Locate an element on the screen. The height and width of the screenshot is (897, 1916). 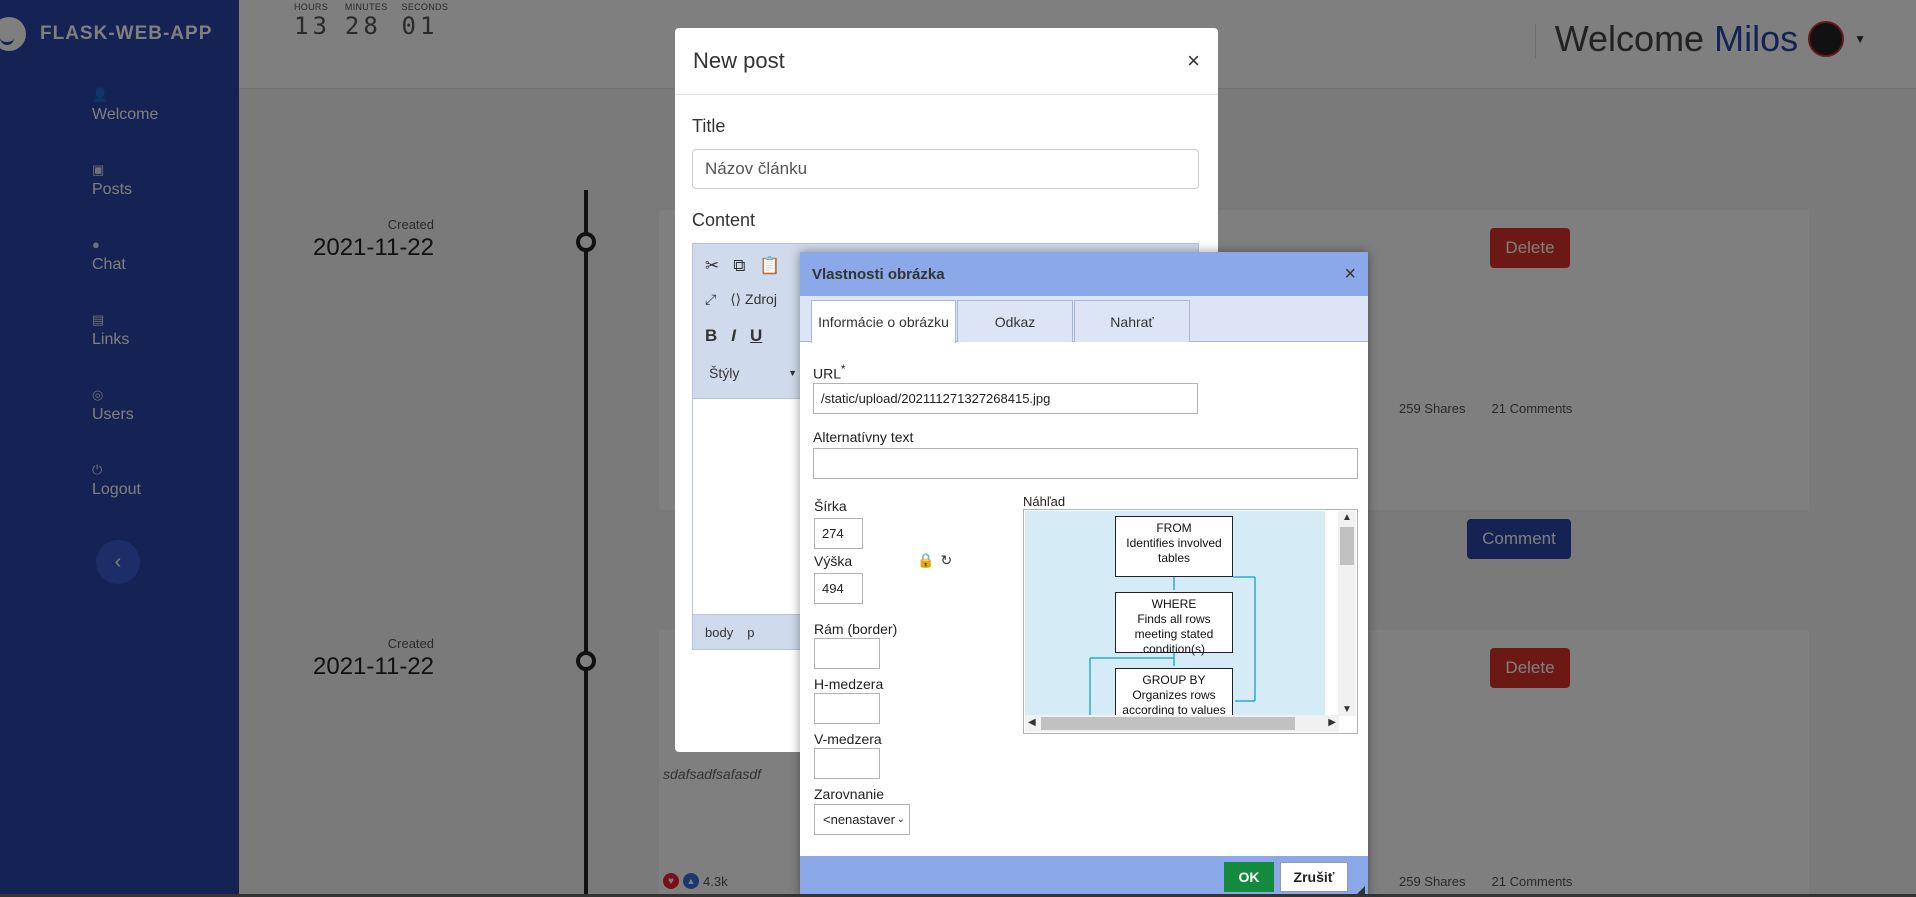
border-input is located at coordinates (847, 653).